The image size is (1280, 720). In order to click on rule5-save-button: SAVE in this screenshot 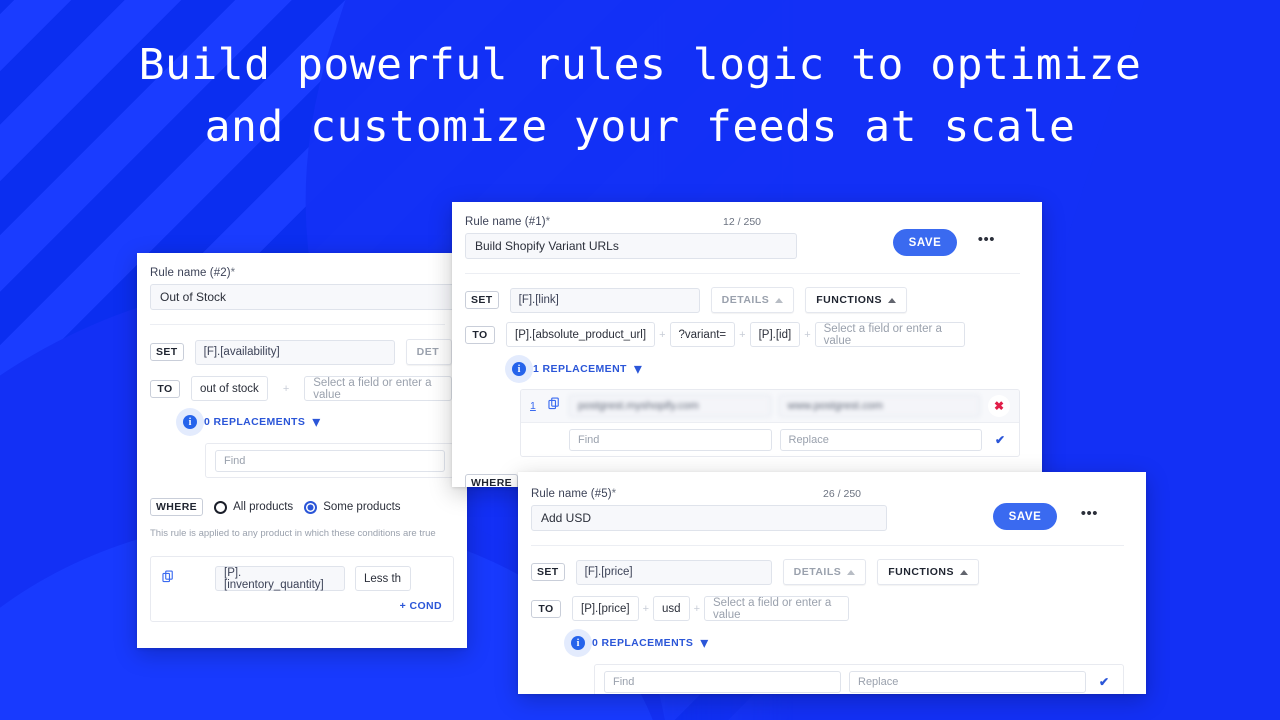, I will do `click(1025, 516)`.